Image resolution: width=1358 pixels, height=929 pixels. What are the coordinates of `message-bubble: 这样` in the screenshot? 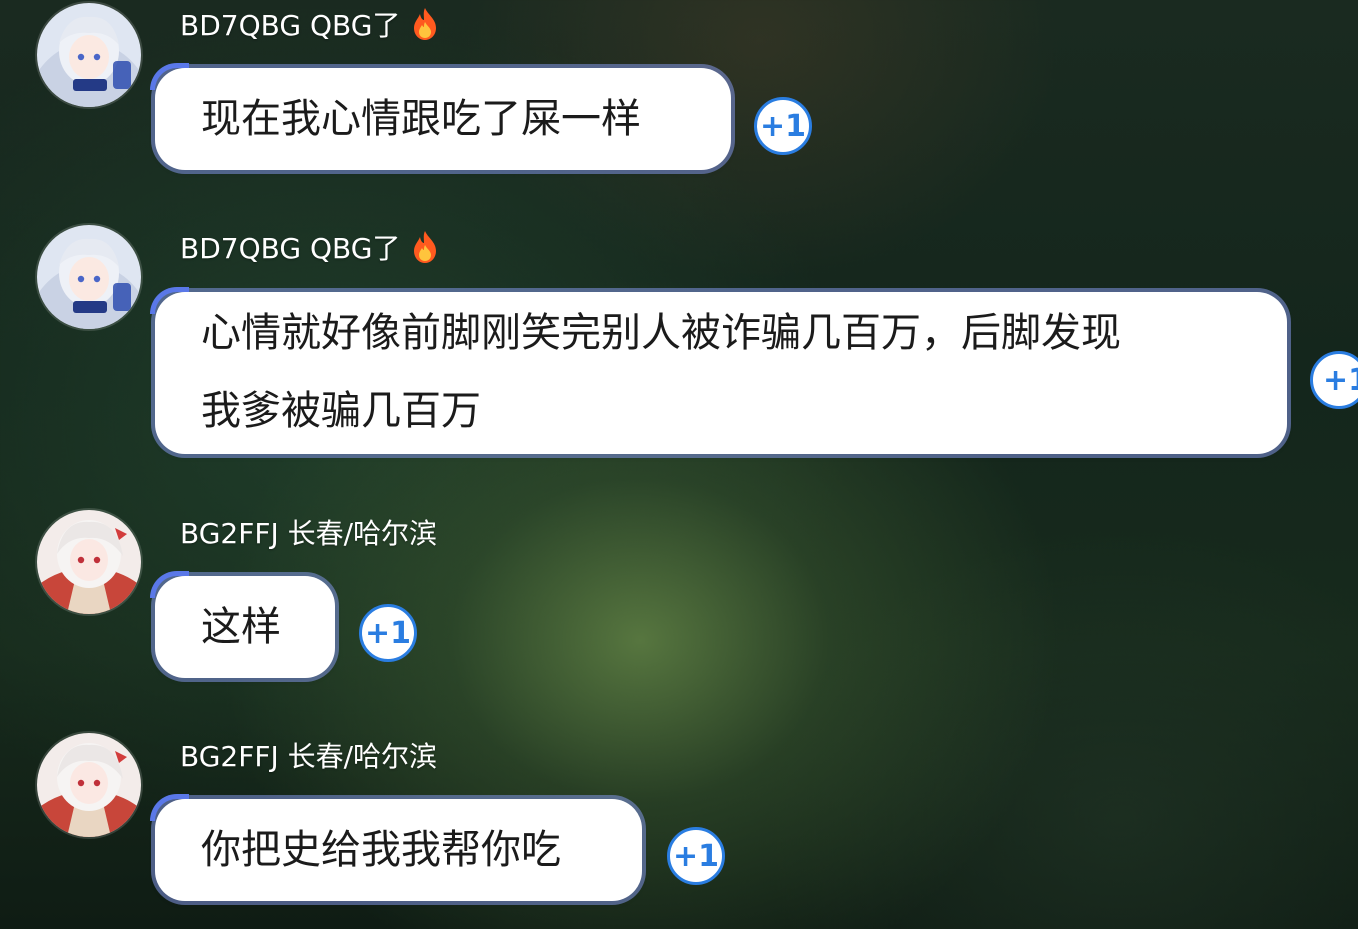 It's located at (242, 624).